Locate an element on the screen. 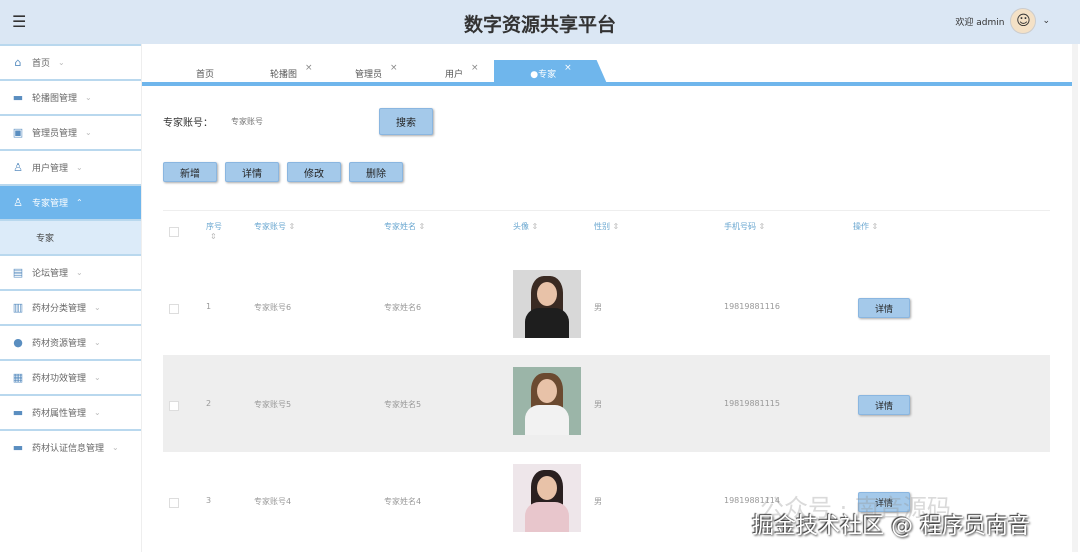  column-header-account: 专家账号 ⇕ is located at coordinates (274, 226).